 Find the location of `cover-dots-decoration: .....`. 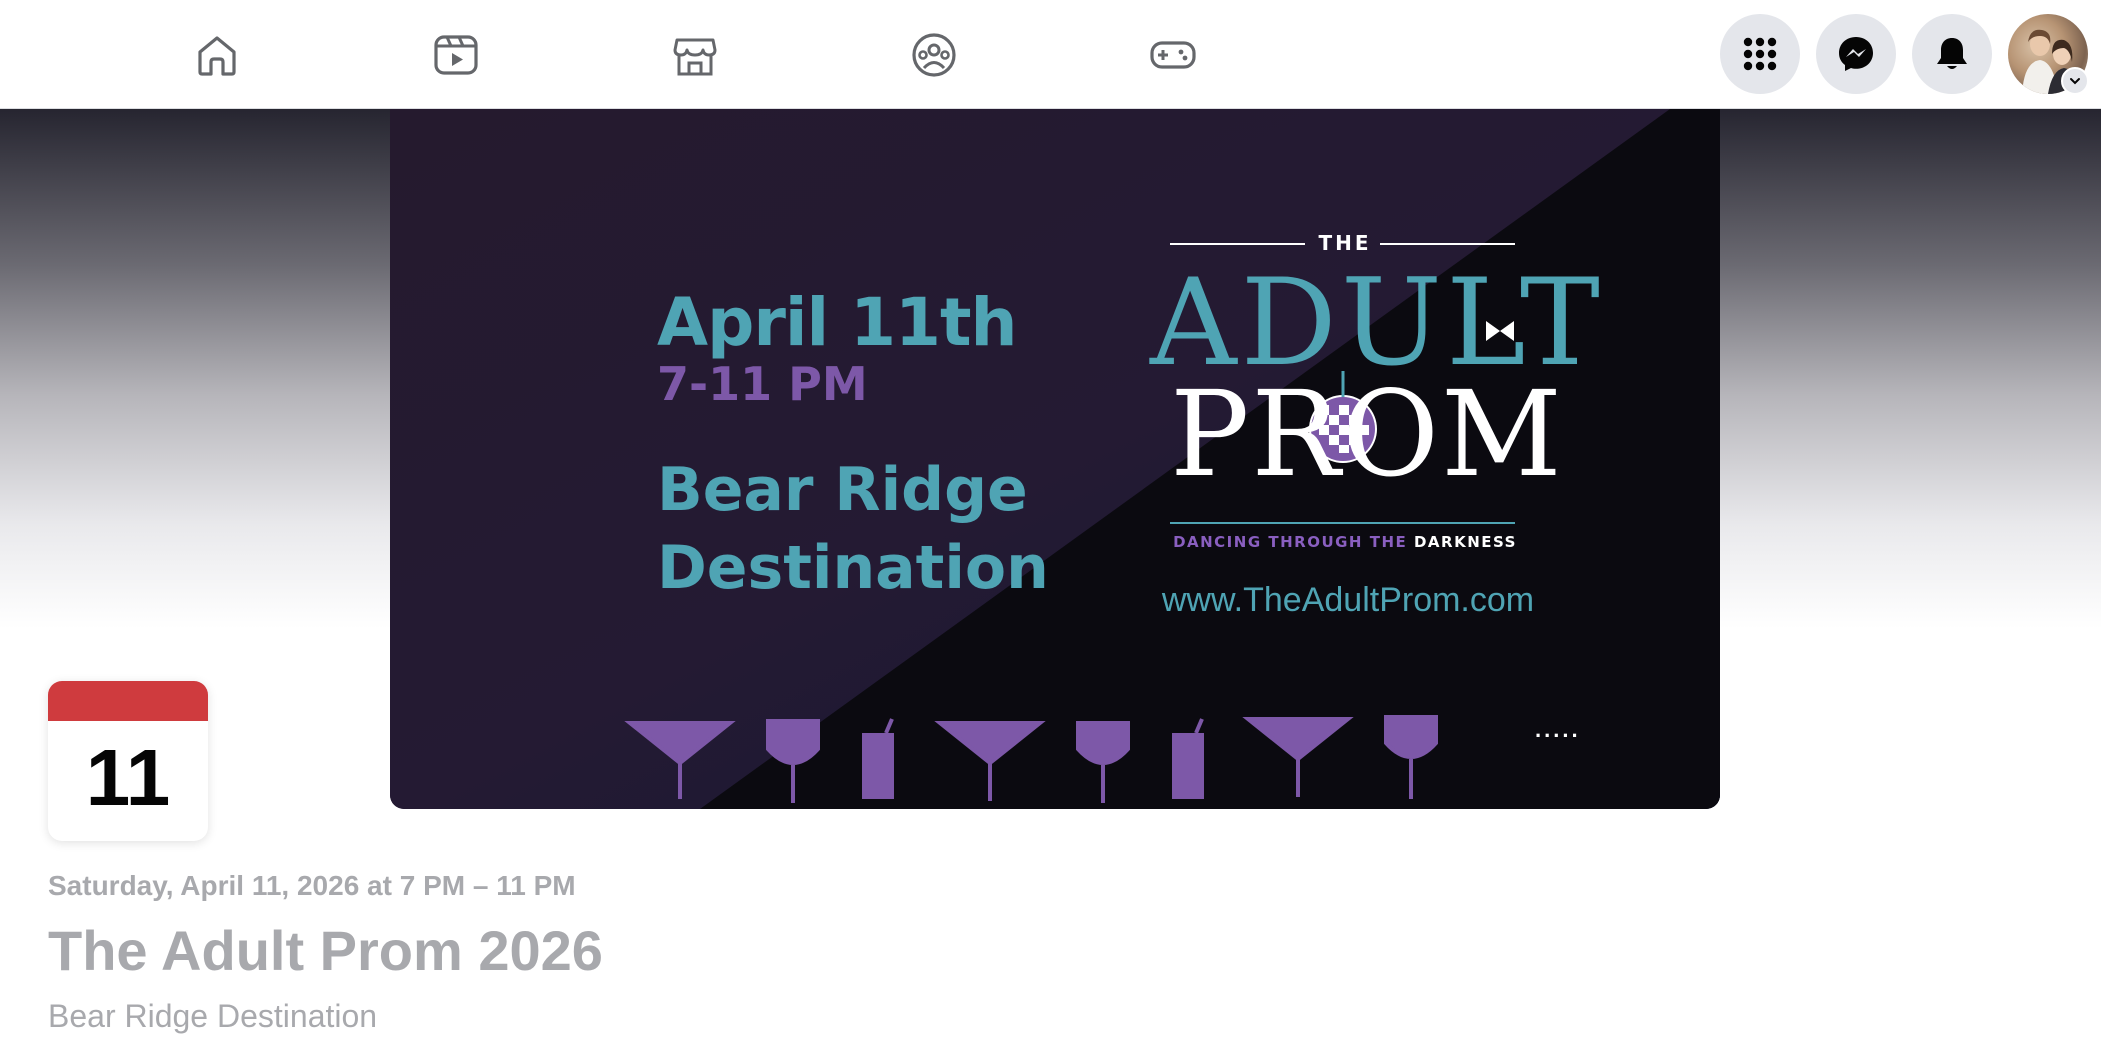

cover-dots-decoration: ..... is located at coordinates (1558, 729).